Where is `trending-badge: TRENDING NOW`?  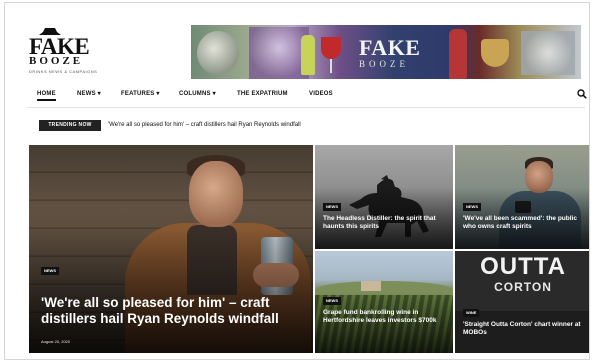 trending-badge: TRENDING NOW is located at coordinates (70, 125).